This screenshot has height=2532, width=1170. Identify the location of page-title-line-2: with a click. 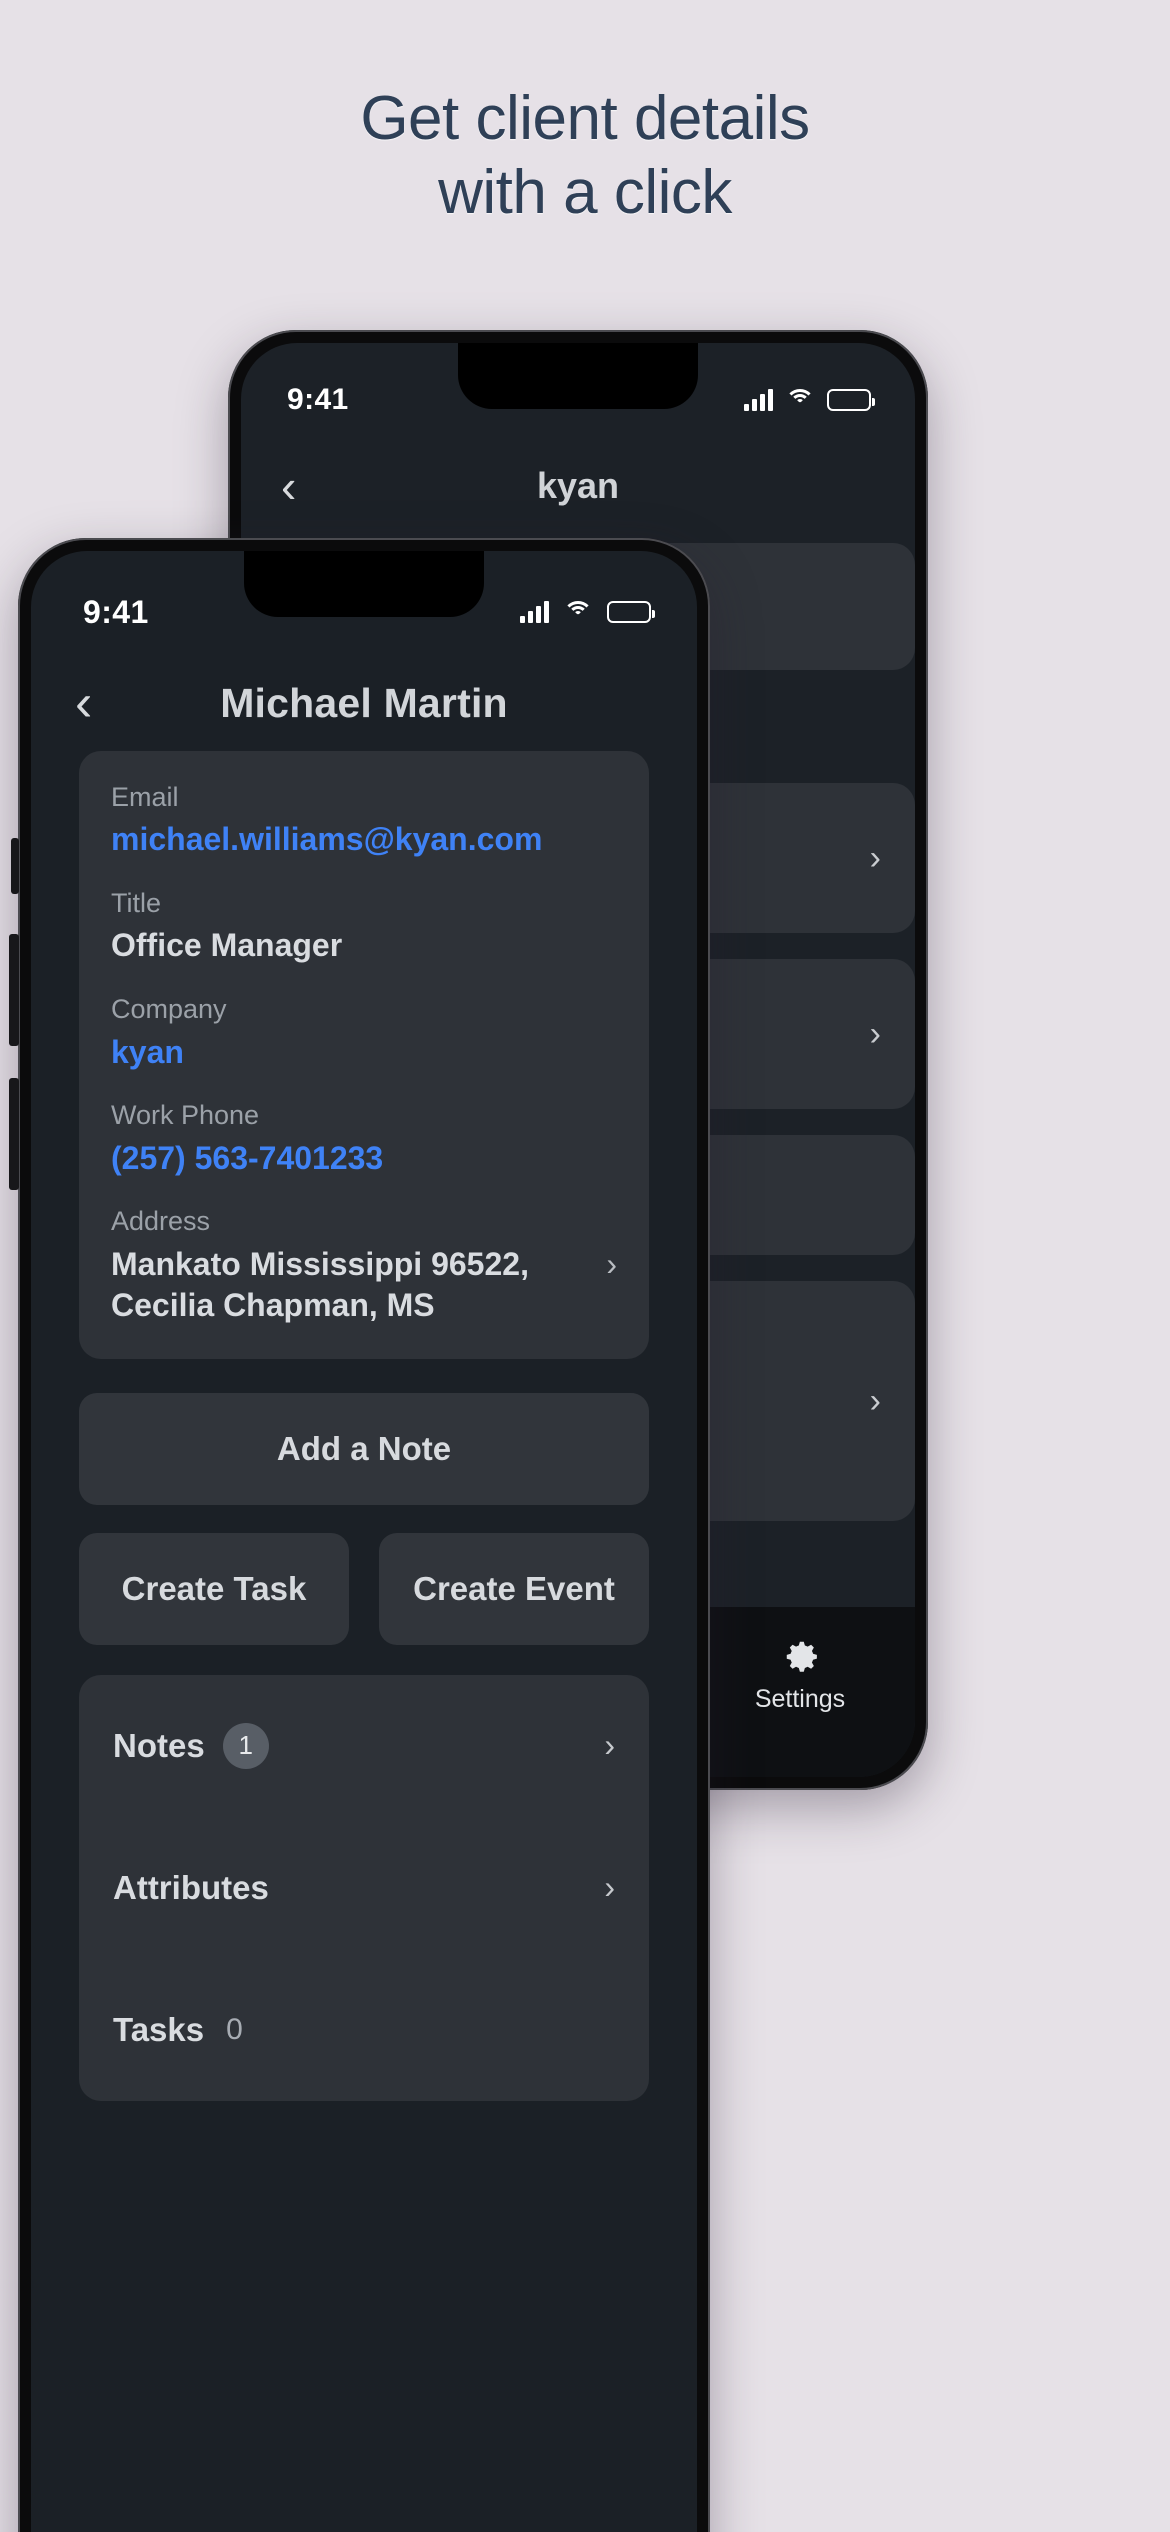
(585, 193).